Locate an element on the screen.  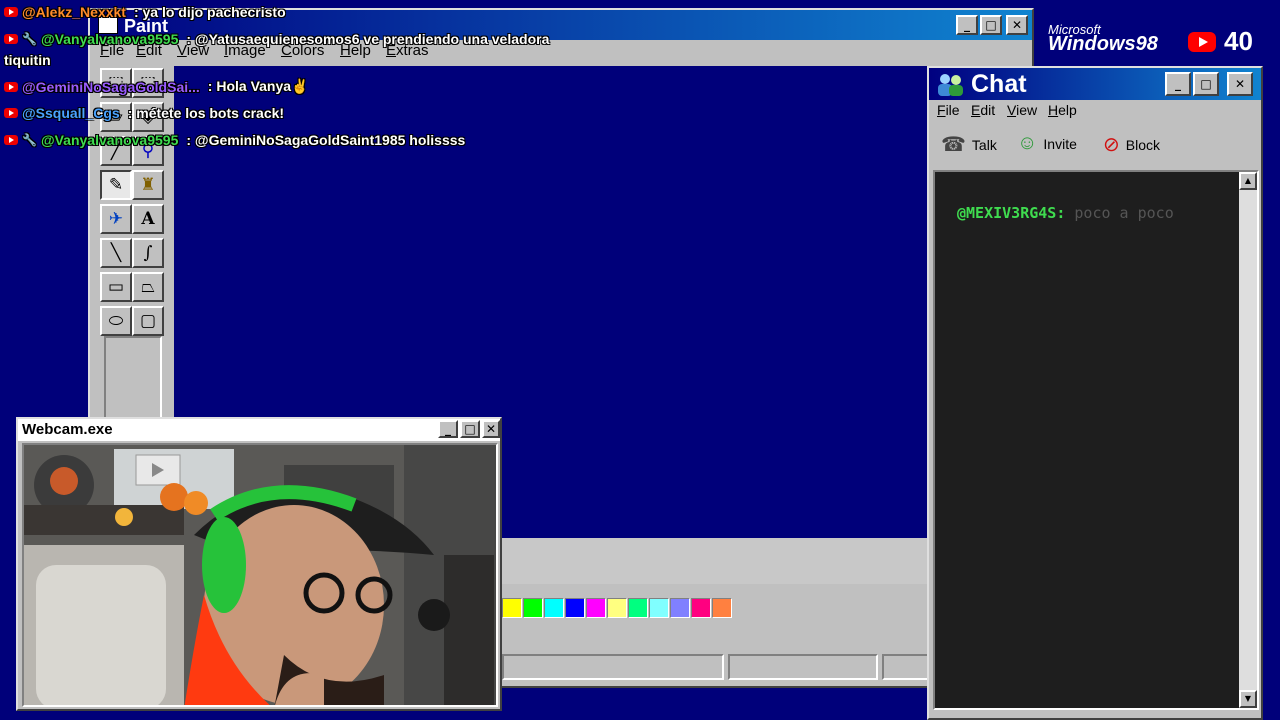
arrow-down-icon: ▼ is located at coordinates (1248, 698).